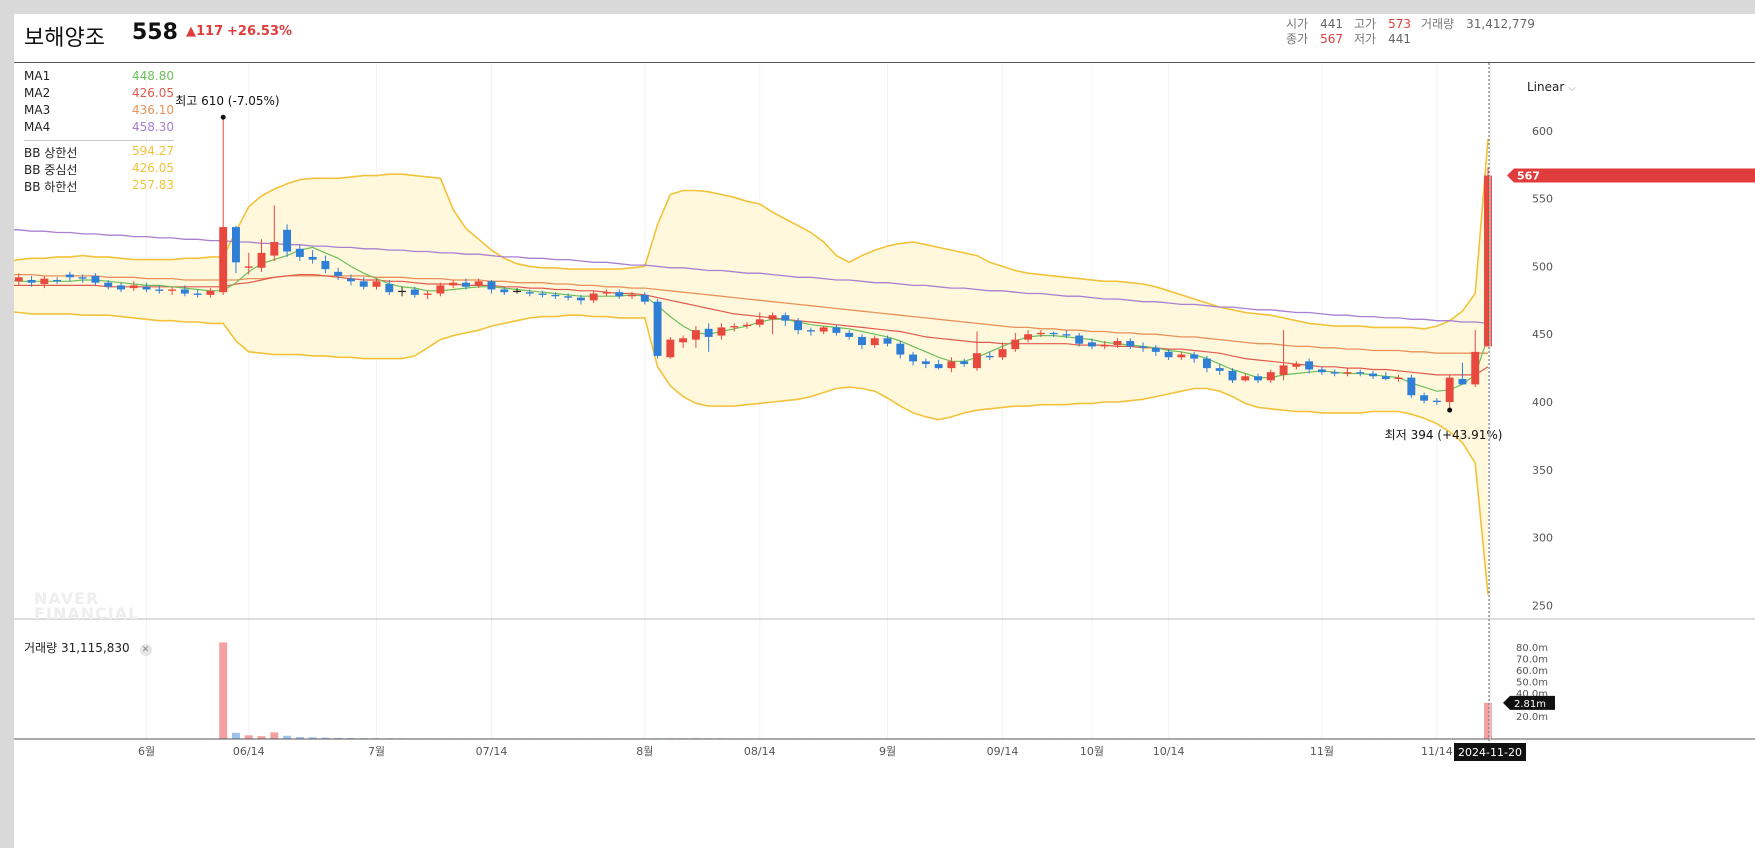 The image size is (1755, 848). I want to click on legend-ma-3: MA4 458.30, so click(99, 128).